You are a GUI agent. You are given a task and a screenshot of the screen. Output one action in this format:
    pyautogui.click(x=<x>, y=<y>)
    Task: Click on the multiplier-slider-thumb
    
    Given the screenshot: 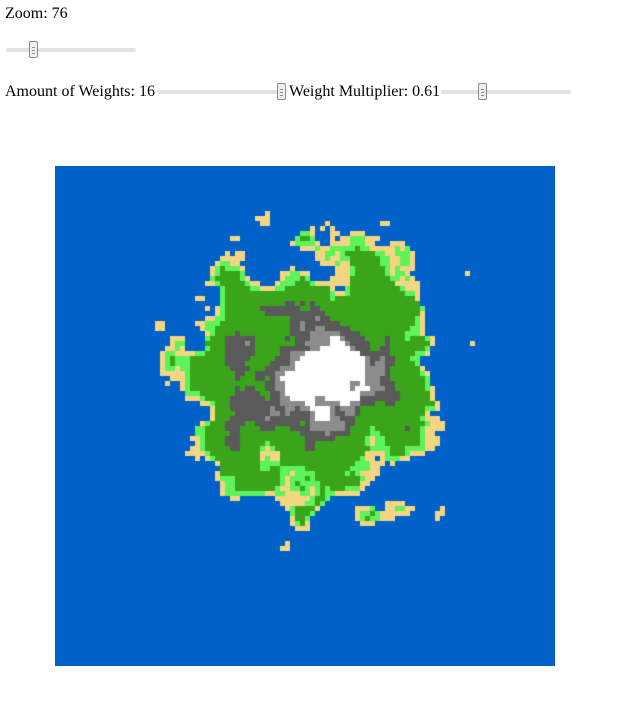 What is the action you would take?
    pyautogui.click(x=482, y=91)
    